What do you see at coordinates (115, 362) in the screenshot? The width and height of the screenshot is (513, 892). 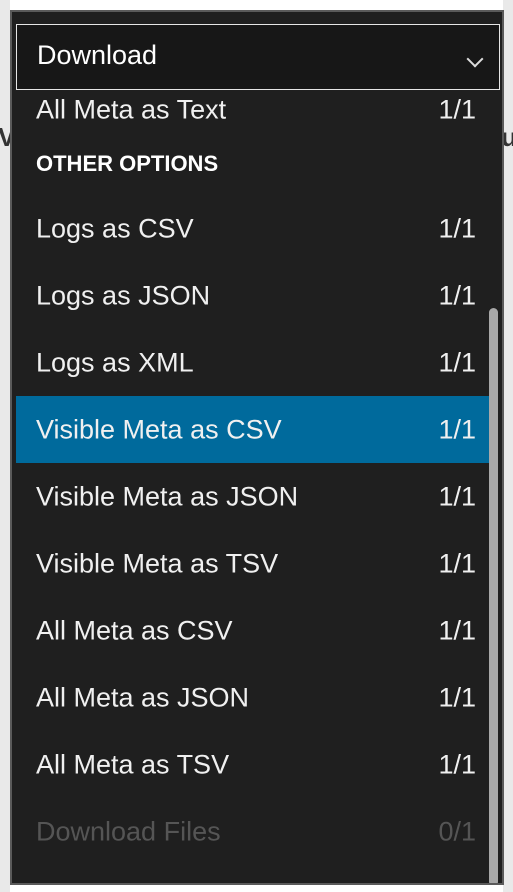 I see `menu-item-label: Logs as XML` at bounding box center [115, 362].